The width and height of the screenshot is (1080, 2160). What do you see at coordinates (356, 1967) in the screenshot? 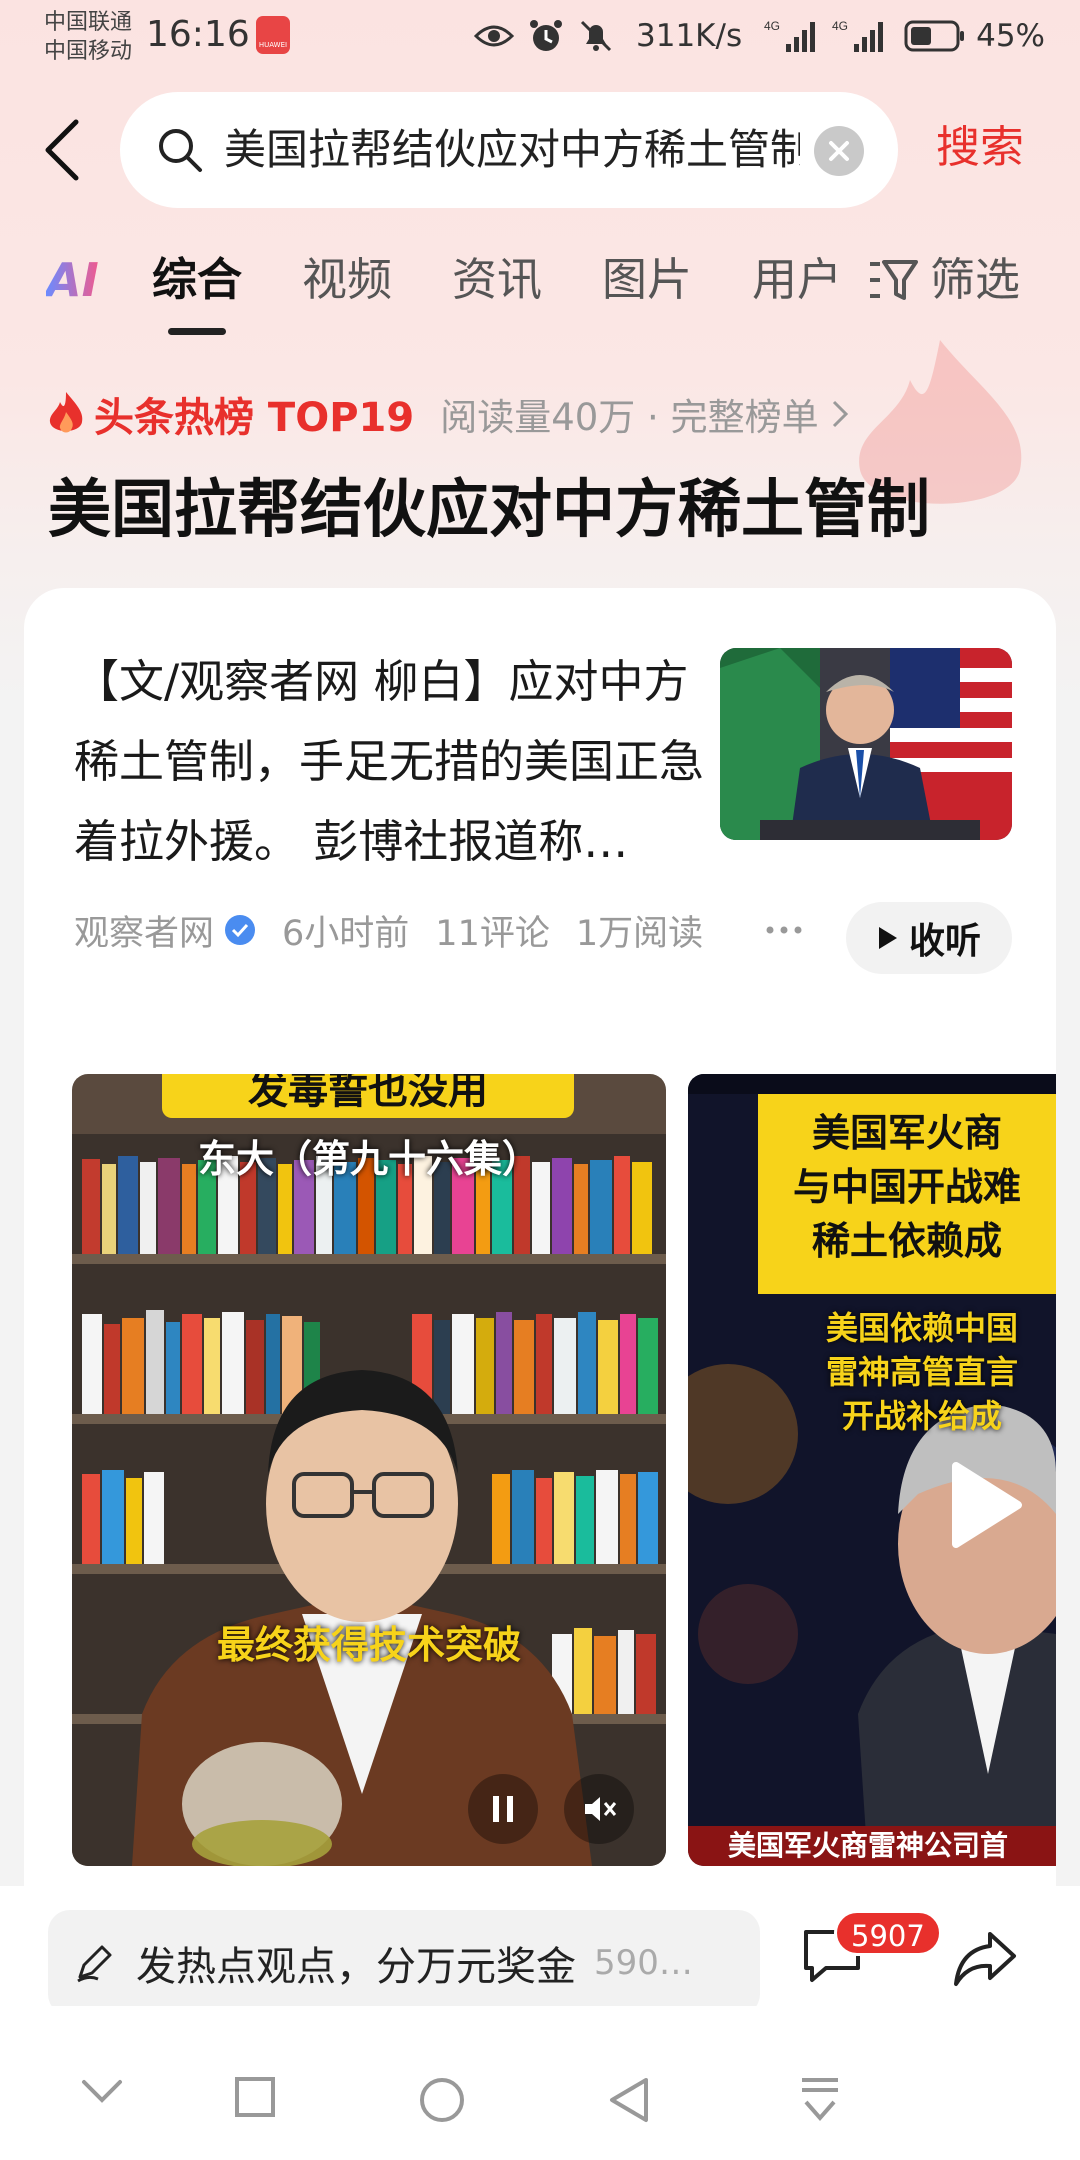
I see `comment-prompt: 发热点观点，分万元奖金` at bounding box center [356, 1967].